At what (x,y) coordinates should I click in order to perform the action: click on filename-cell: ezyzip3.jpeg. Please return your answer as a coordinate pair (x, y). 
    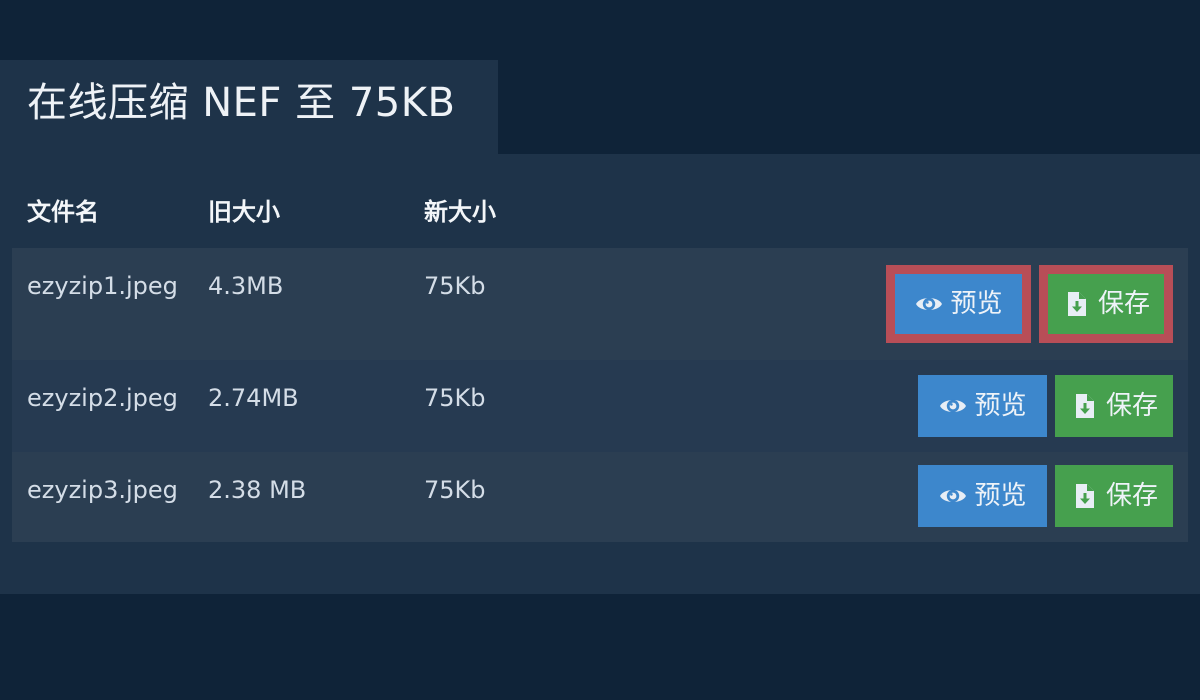
    Looking at the image, I should click on (102, 490).